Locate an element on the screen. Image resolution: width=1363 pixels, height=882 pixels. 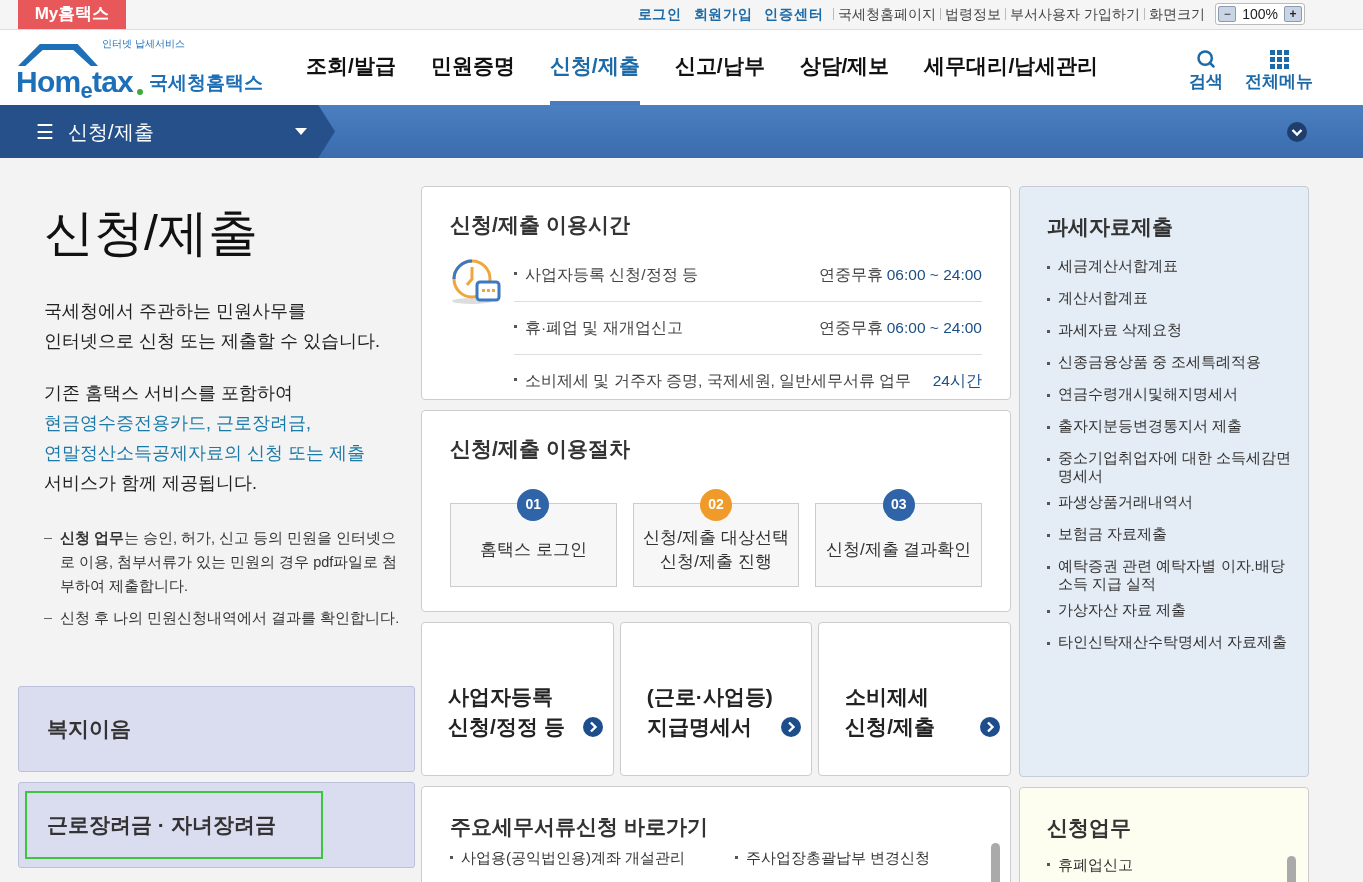
task-text: 소비제세 및 거주자 증명, 국제세원, 일반세무서류 업무 is located at coordinates (718, 381).